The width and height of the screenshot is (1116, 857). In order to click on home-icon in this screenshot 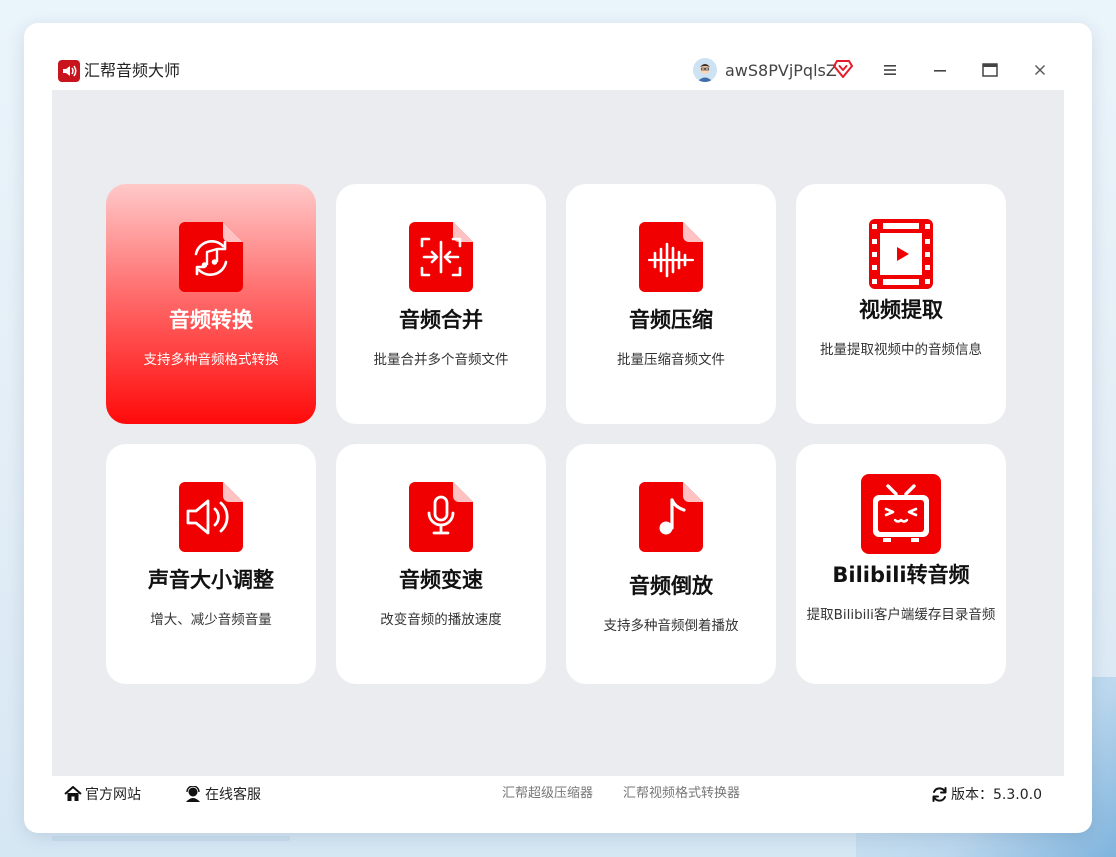, I will do `click(73, 793)`.